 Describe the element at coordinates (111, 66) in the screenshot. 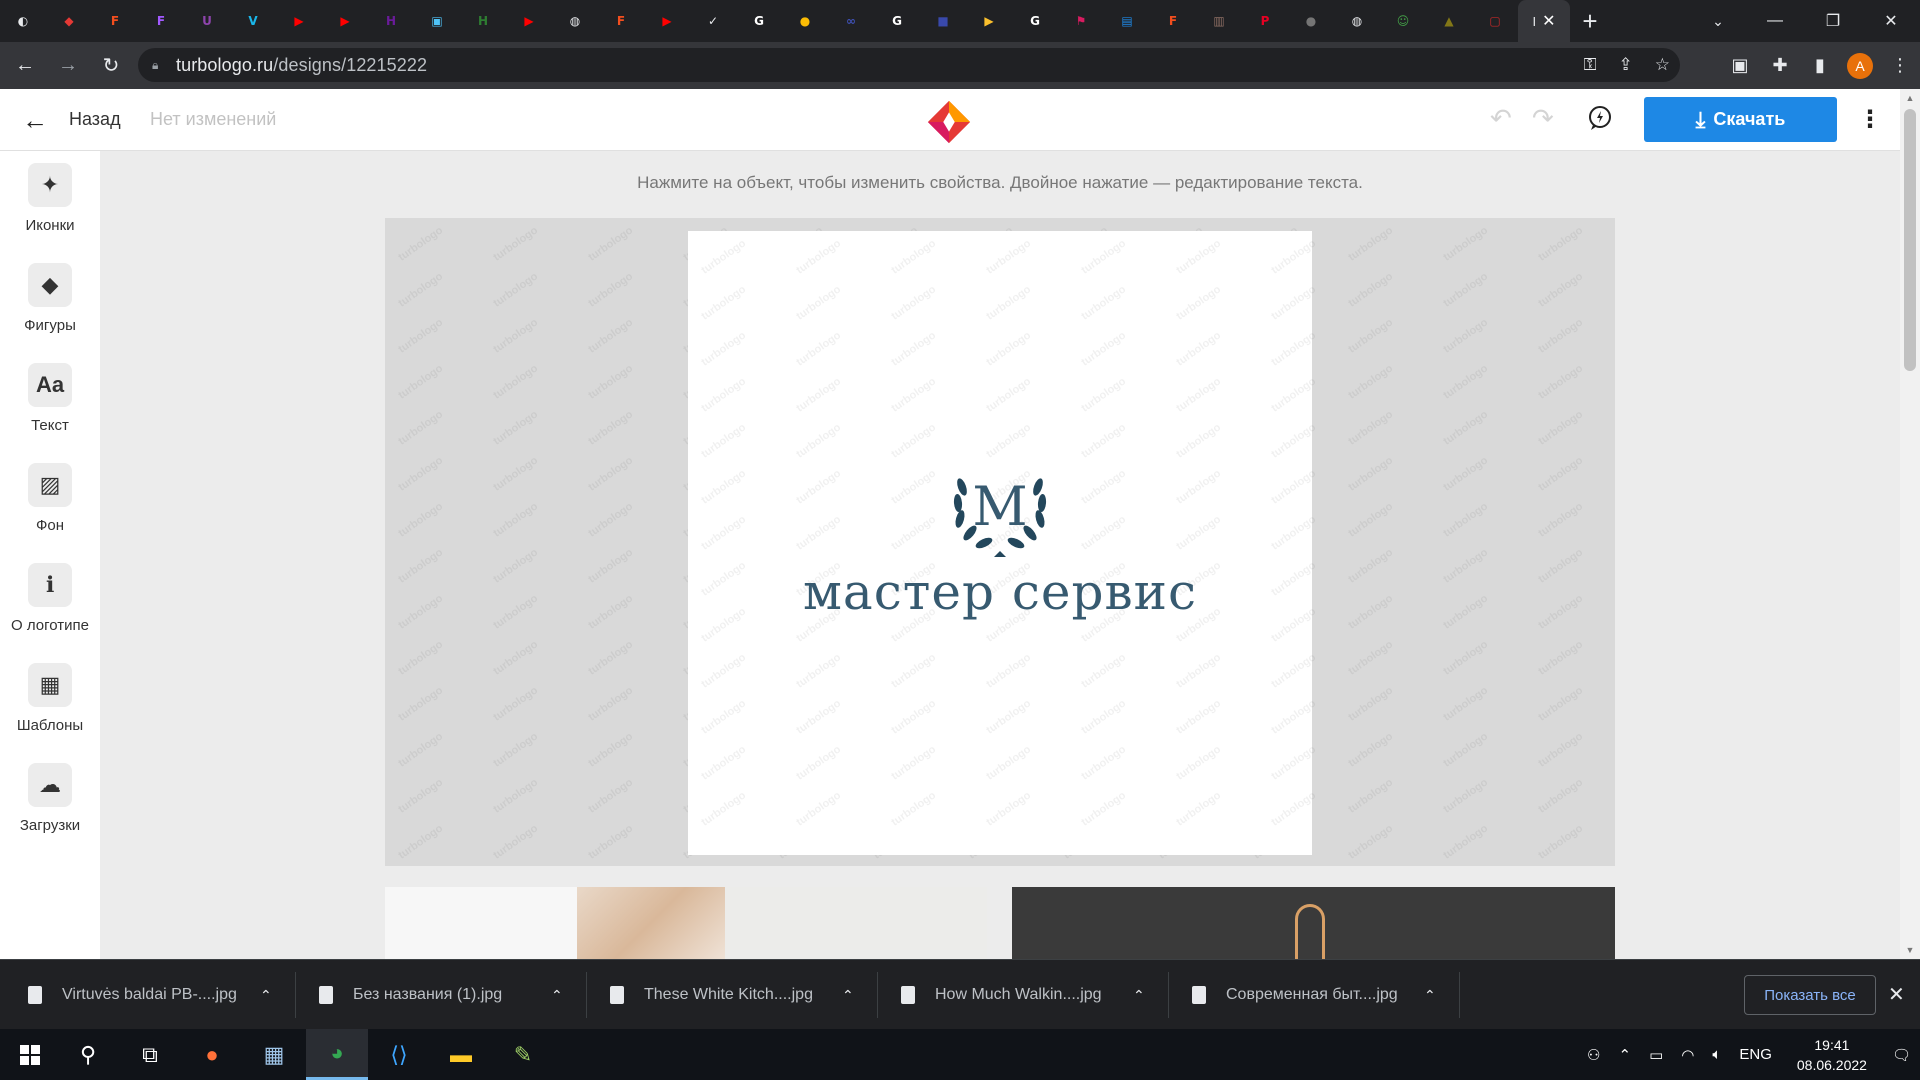

I see `reload-icon: ↻` at that location.